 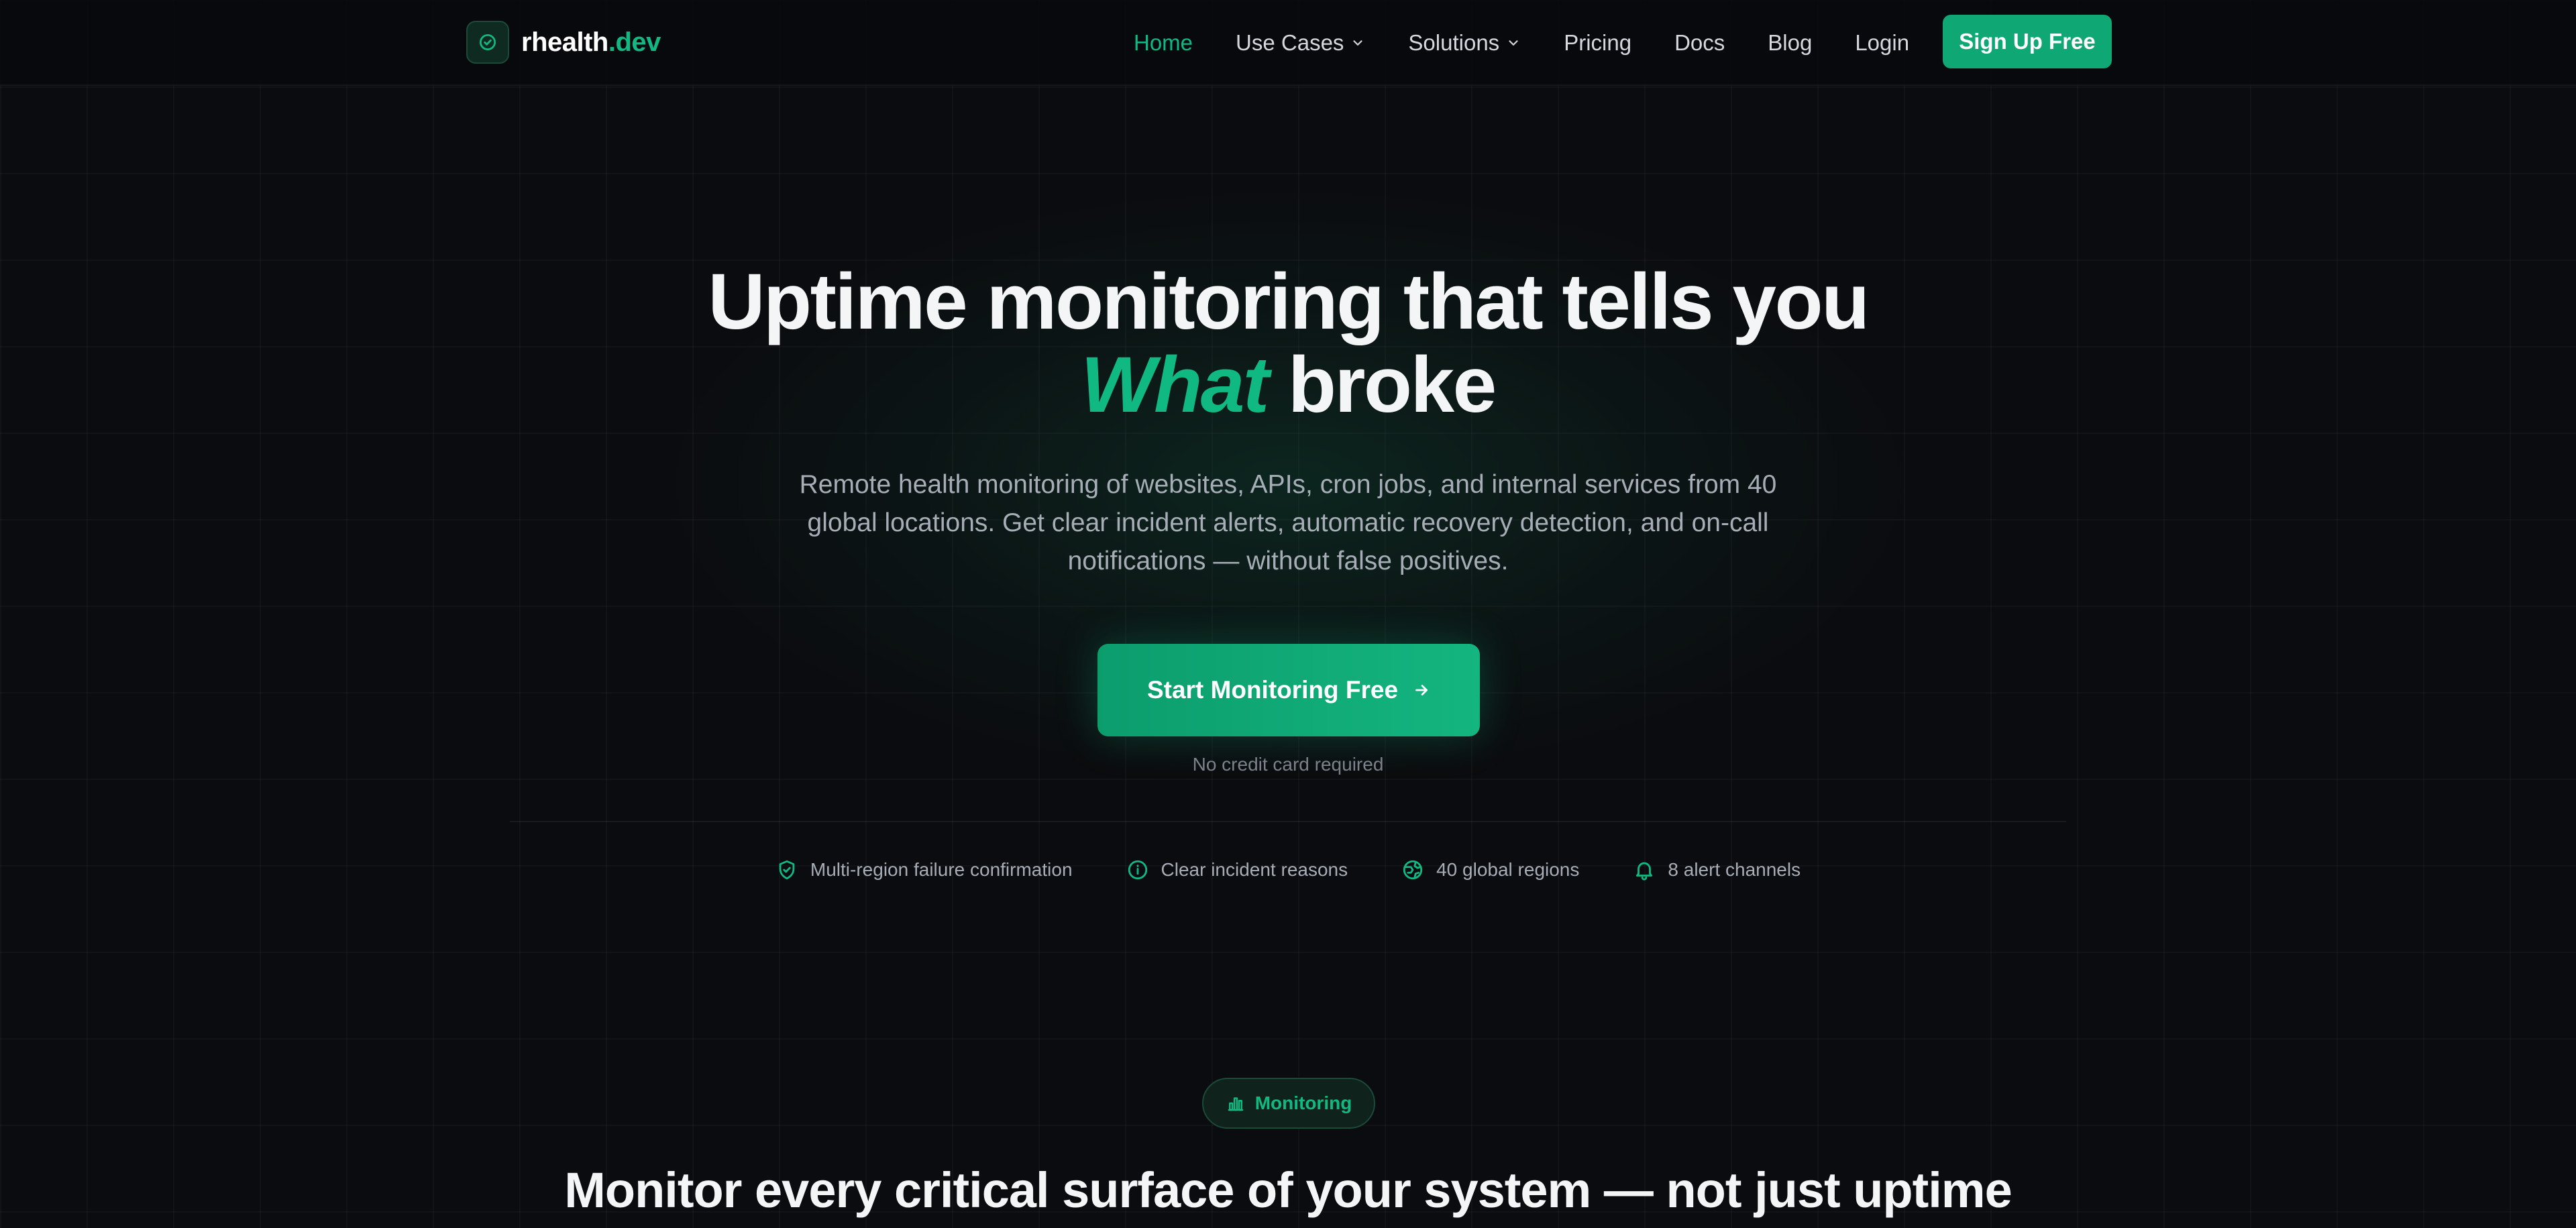 I want to click on nav-blog: Blog, so click(x=1790, y=43).